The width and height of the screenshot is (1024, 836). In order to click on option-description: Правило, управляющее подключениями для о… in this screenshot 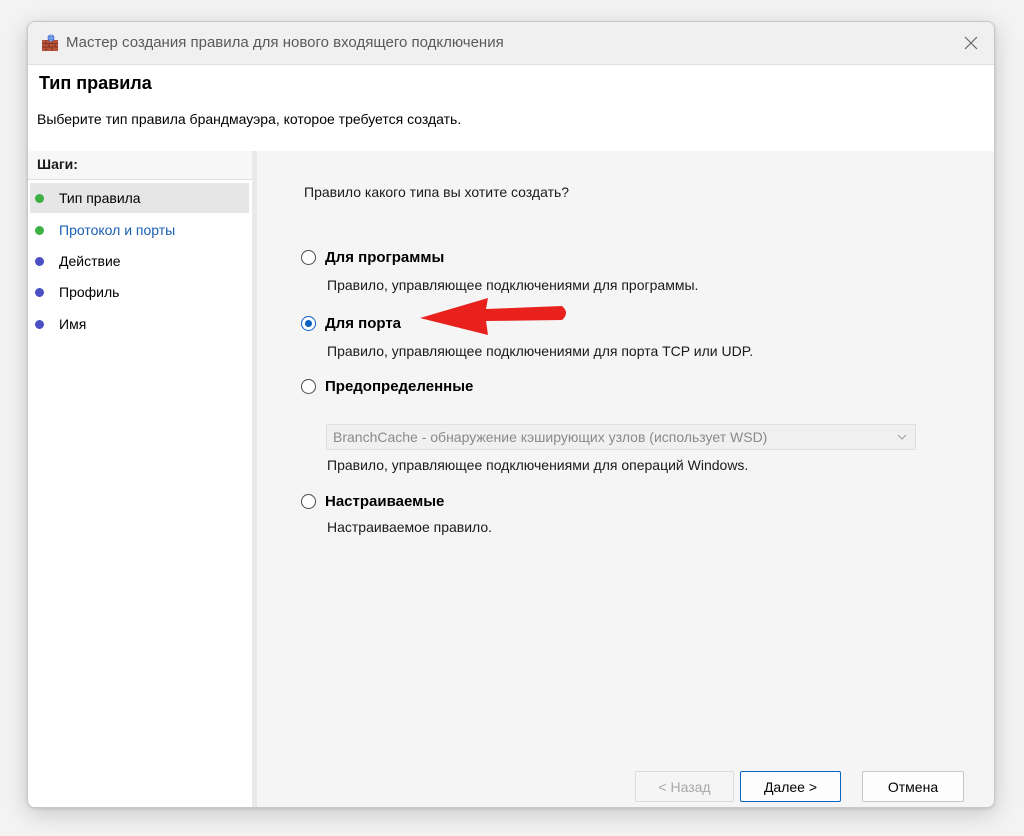, I will do `click(538, 465)`.